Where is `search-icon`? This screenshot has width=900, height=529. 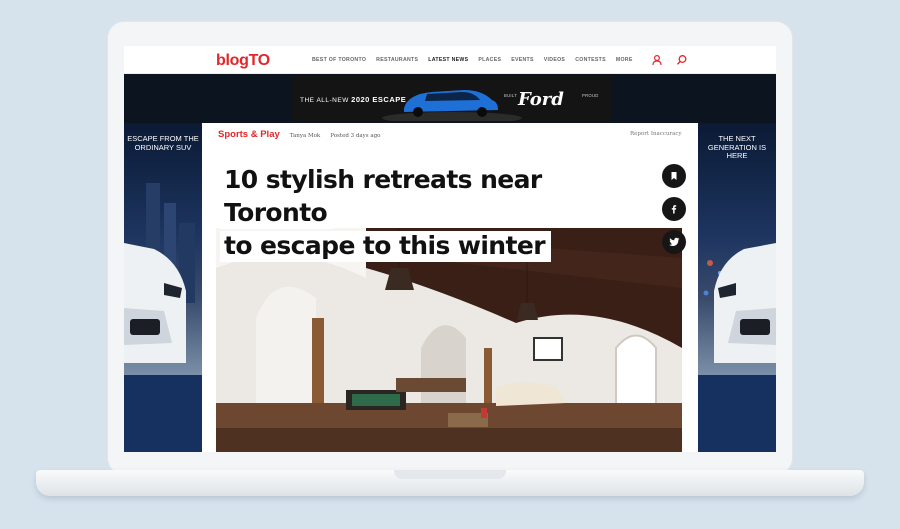
search-icon is located at coordinates (682, 60).